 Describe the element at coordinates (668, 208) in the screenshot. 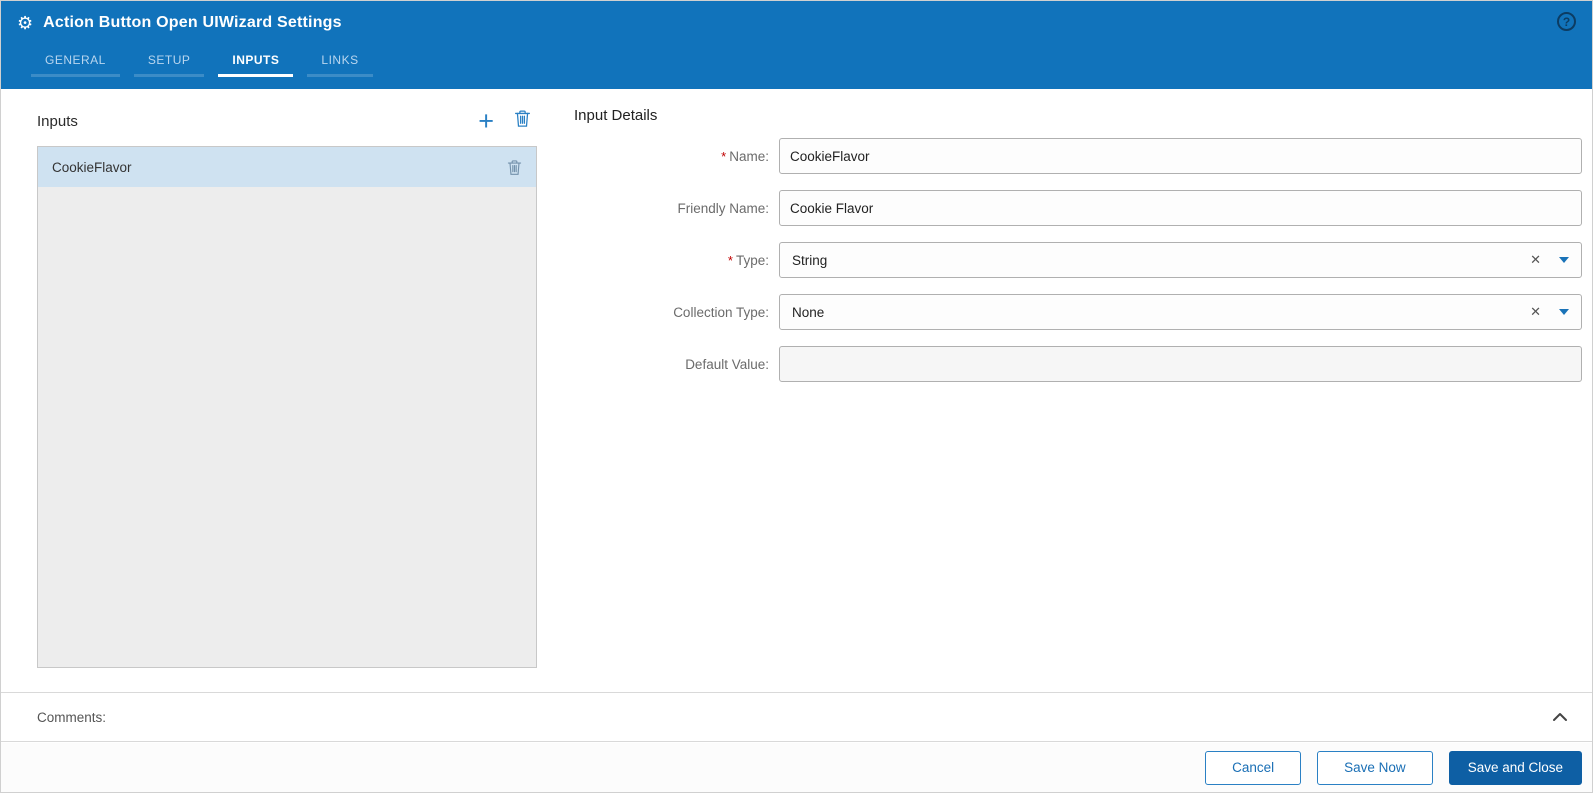

I see `friendly-name-label: Friendly Name:` at that location.